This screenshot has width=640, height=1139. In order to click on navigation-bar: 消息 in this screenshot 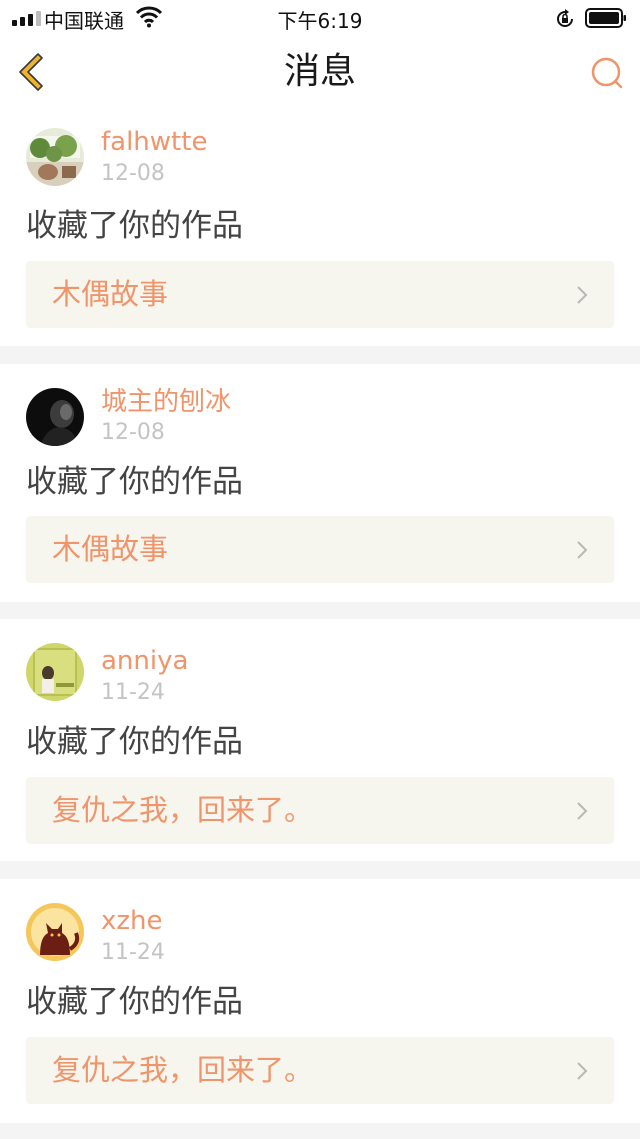, I will do `click(320, 72)`.